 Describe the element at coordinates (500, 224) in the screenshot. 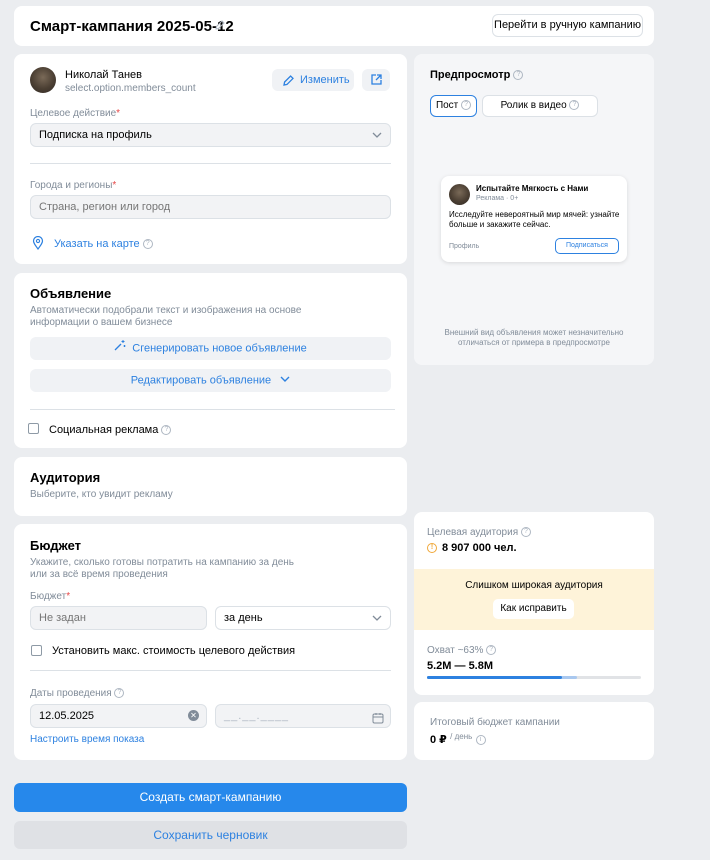

I see `post-text-line2: больше и закажите сейчас.` at that location.